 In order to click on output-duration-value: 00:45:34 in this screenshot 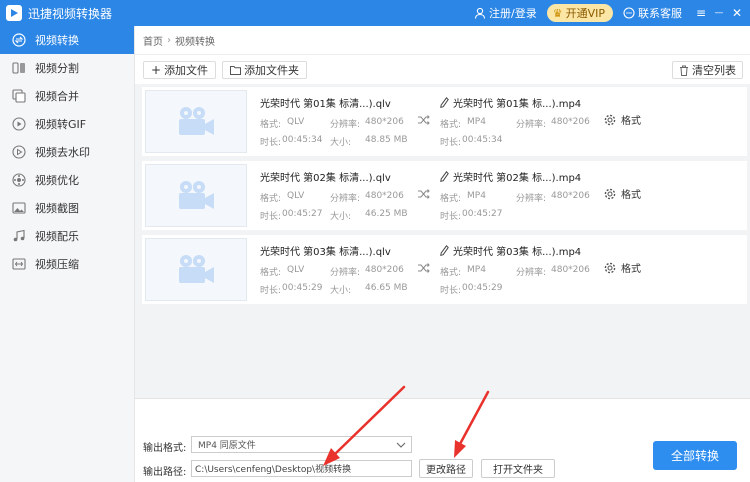, I will do `click(482, 140)`.